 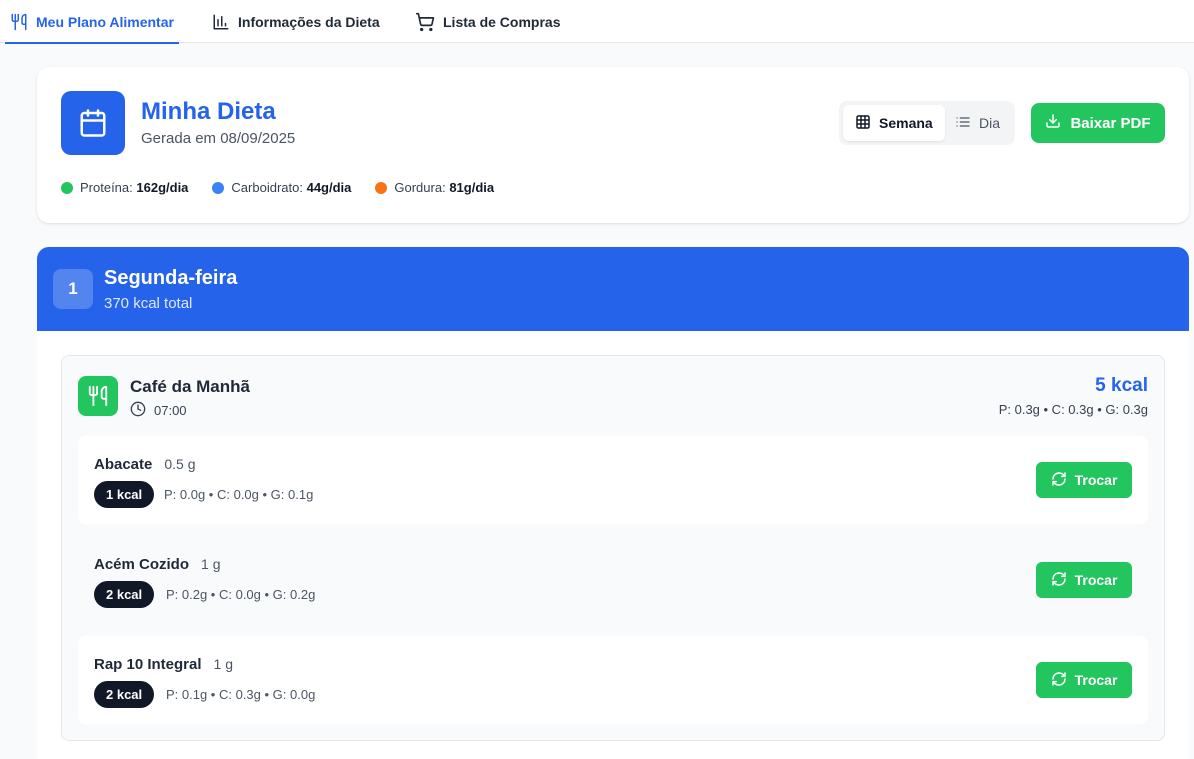 I want to click on tab-label: Informações da Dieta, so click(x=309, y=21).